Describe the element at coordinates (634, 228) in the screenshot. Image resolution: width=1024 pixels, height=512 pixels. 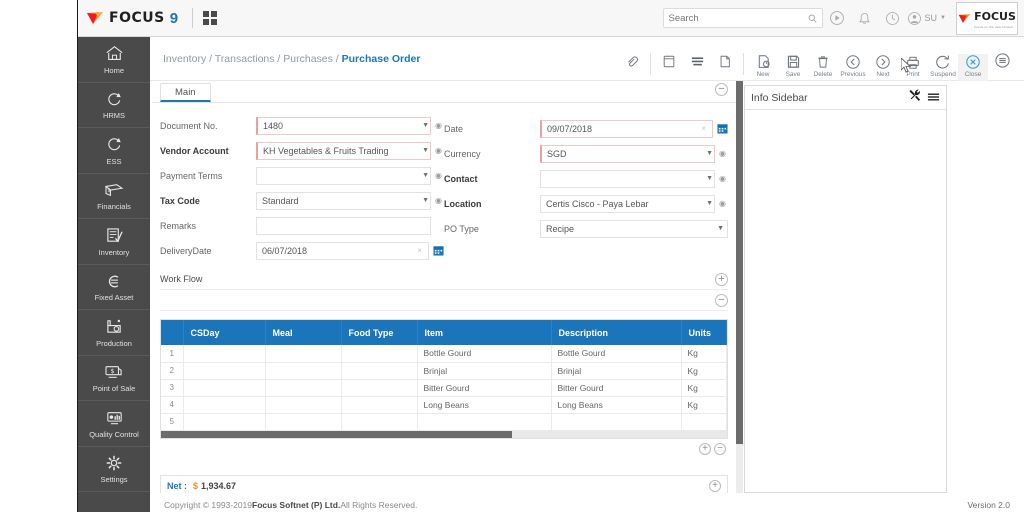
I see `po-type-select: Recipe` at that location.